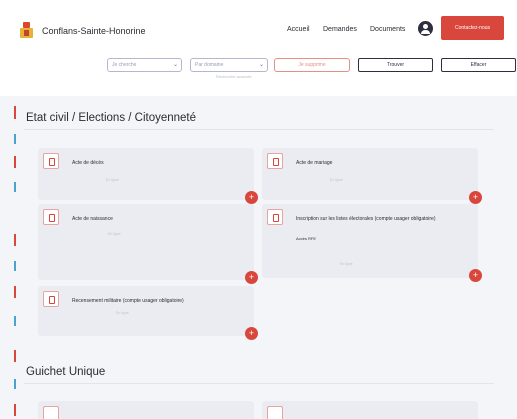 Image resolution: width=517 pixels, height=419 pixels. What do you see at coordinates (26, 30) in the screenshot?
I see `city-logo-icon` at bounding box center [26, 30].